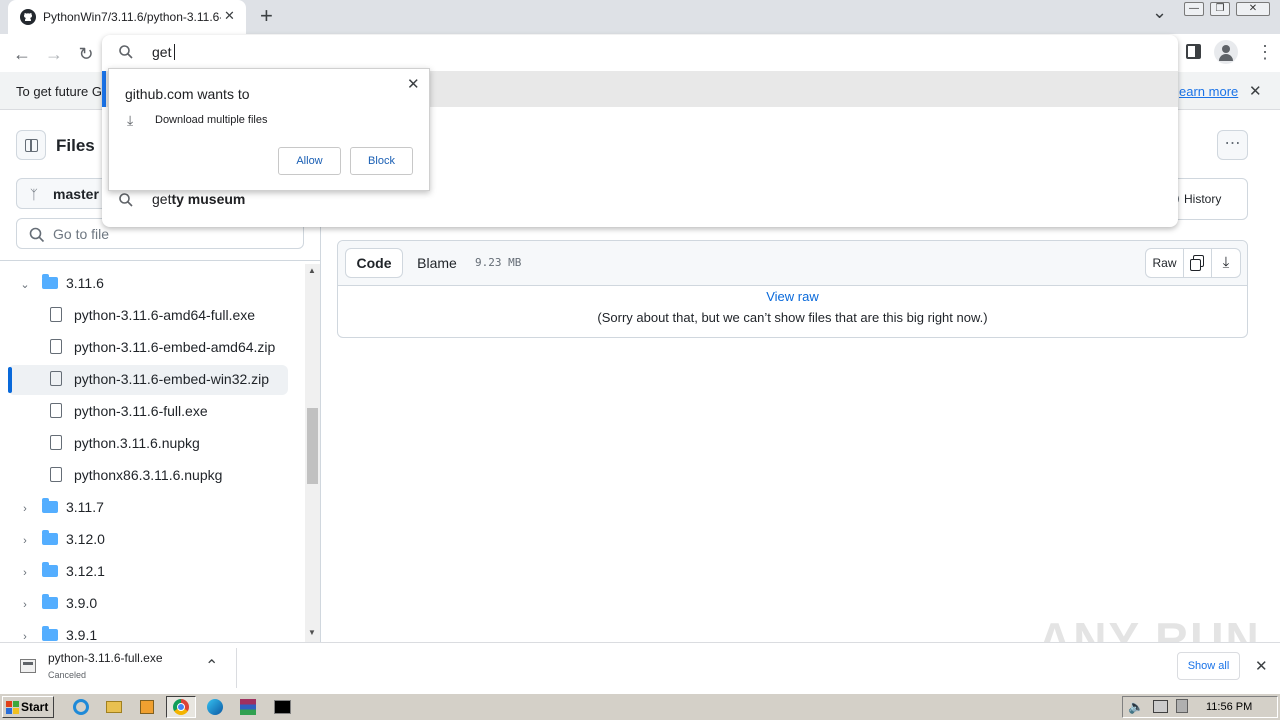 This screenshot has height=720, width=1280. Describe the element at coordinates (640, 667) in the screenshot. I see `download-shelf` at that location.